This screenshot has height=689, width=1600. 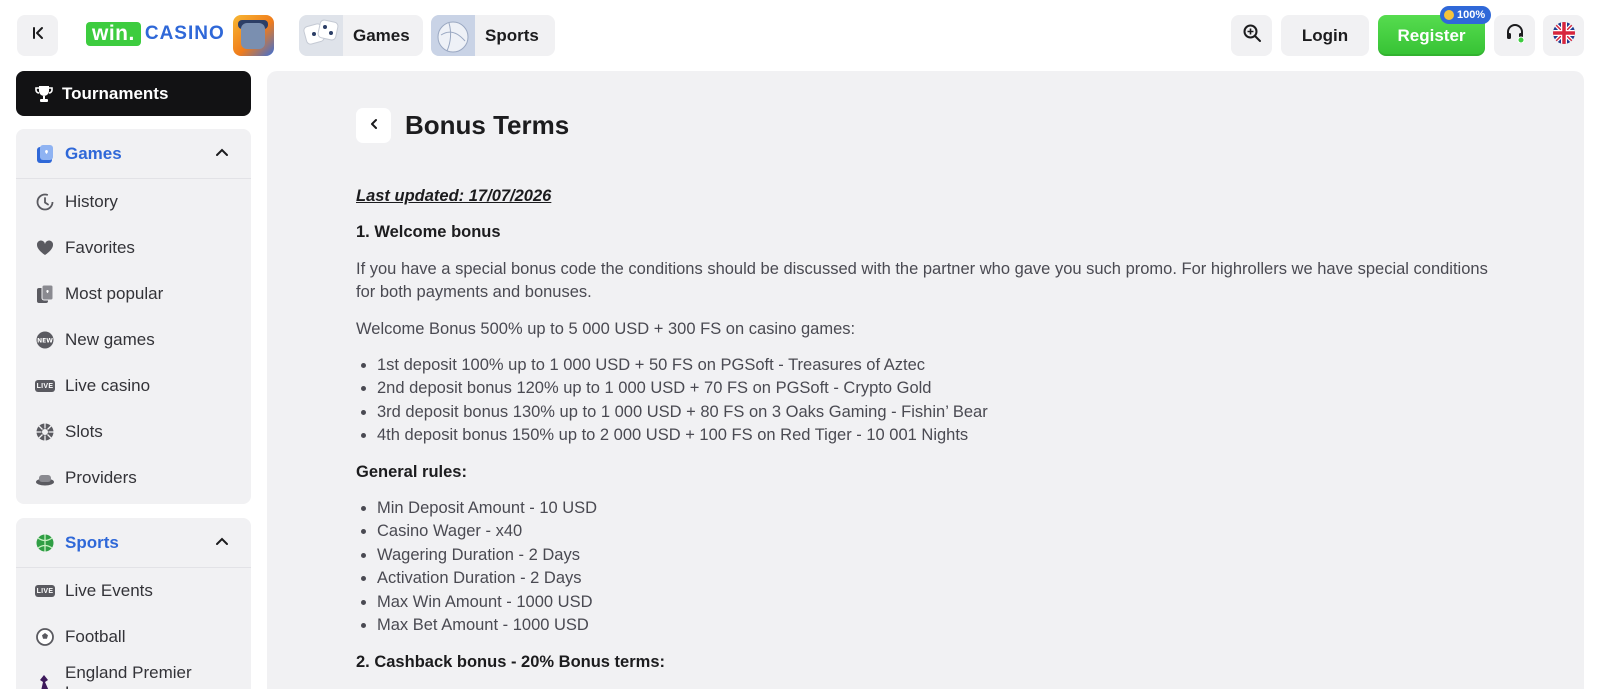 I want to click on tournaments-button: Tournaments, so click(x=133, y=93).